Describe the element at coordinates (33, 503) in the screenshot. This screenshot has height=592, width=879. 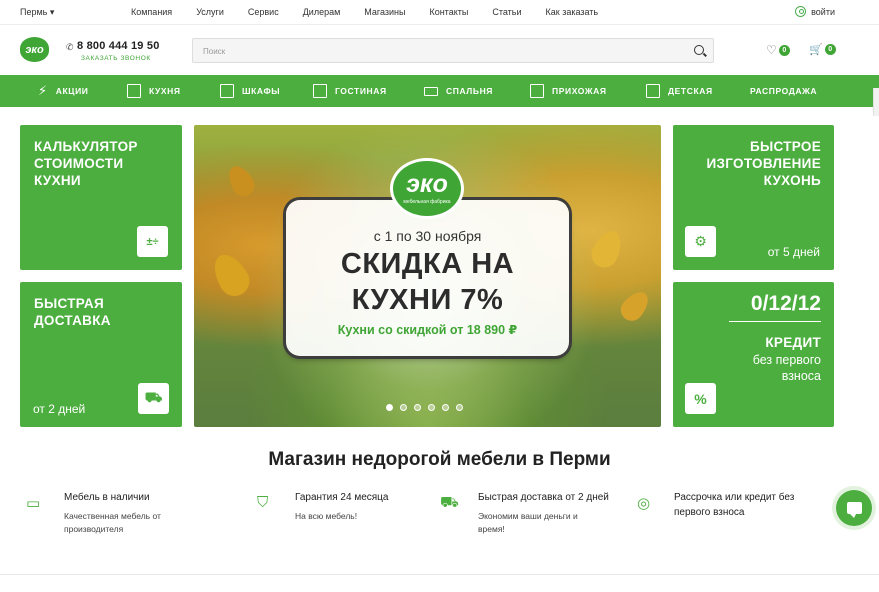
I see `wallet-icon: ▭` at that location.